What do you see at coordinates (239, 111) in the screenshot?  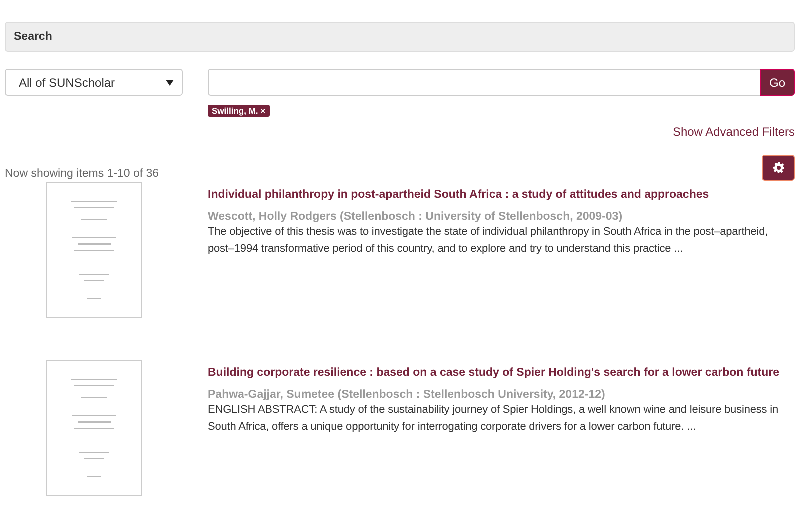 I see `filter-tag: Swilling, M. ×` at bounding box center [239, 111].